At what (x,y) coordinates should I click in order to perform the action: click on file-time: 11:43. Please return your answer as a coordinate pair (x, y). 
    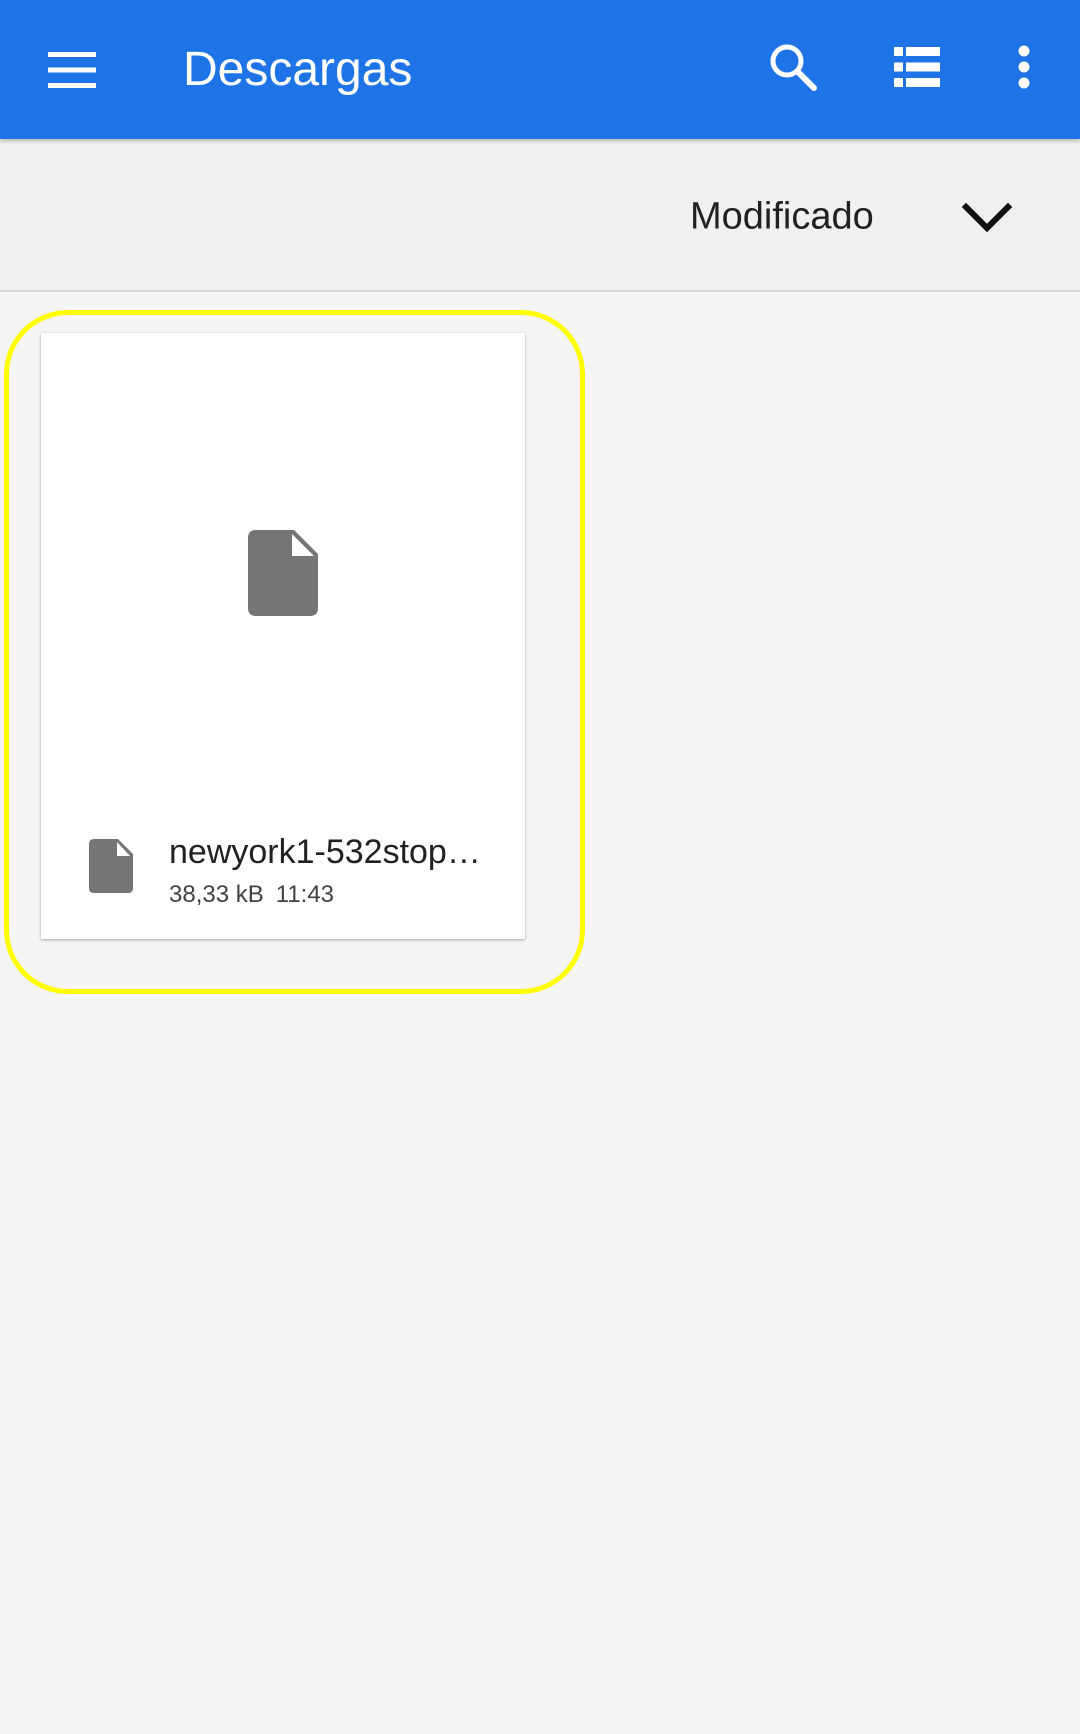
    Looking at the image, I should click on (305, 894).